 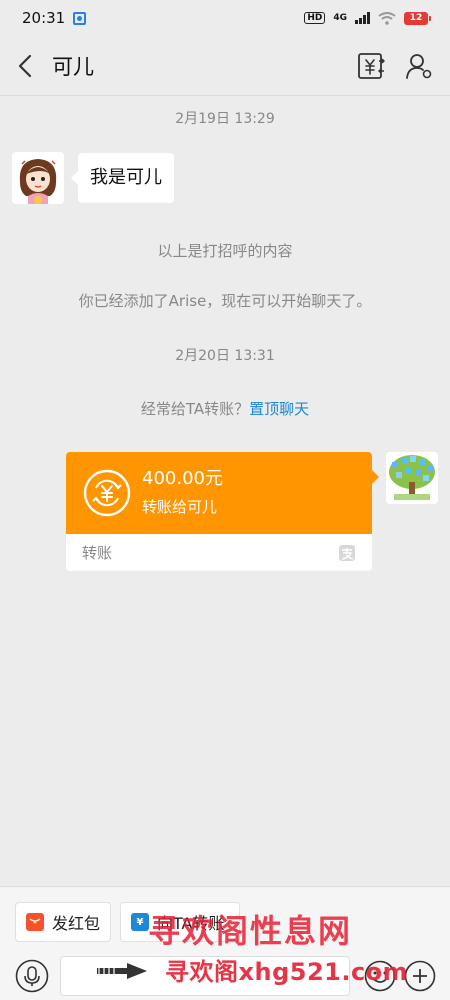 I want to click on signal-icon, so click(x=362, y=18).